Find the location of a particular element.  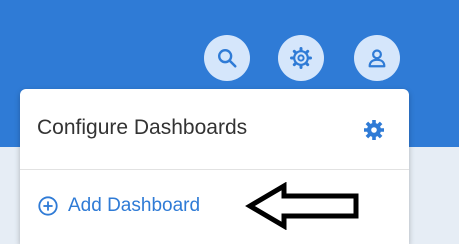

add-dashboard-label: Add Dashboard is located at coordinates (134, 205).